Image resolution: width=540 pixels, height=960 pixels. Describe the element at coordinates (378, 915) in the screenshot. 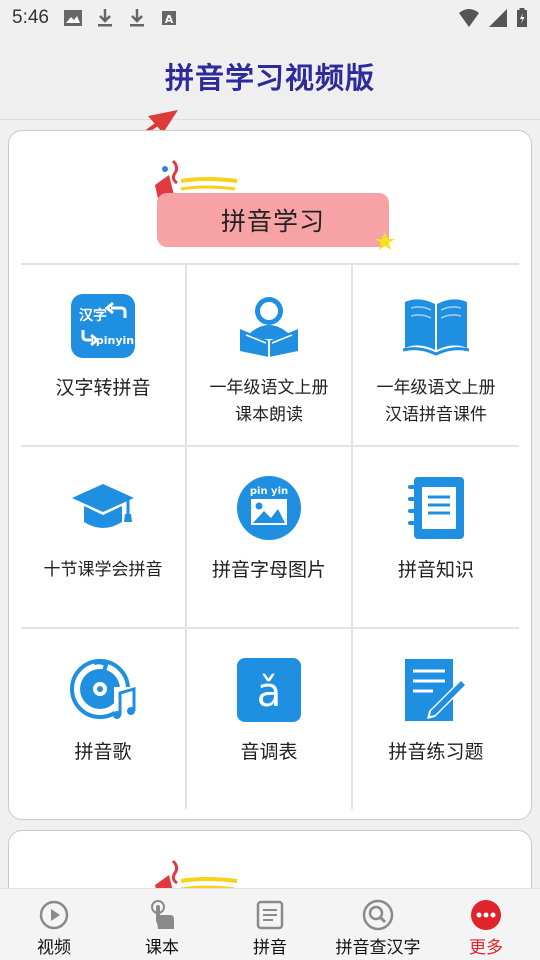

I see `search-icon` at that location.